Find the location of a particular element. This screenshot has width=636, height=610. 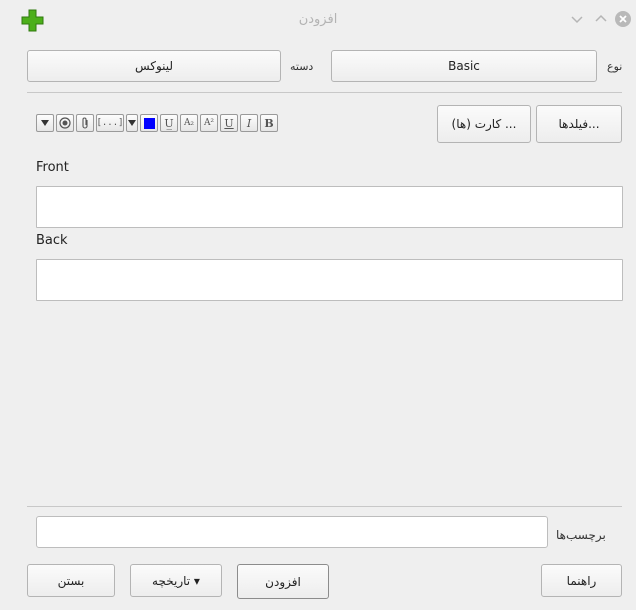

remove-format-button: U̲ is located at coordinates (169, 123).